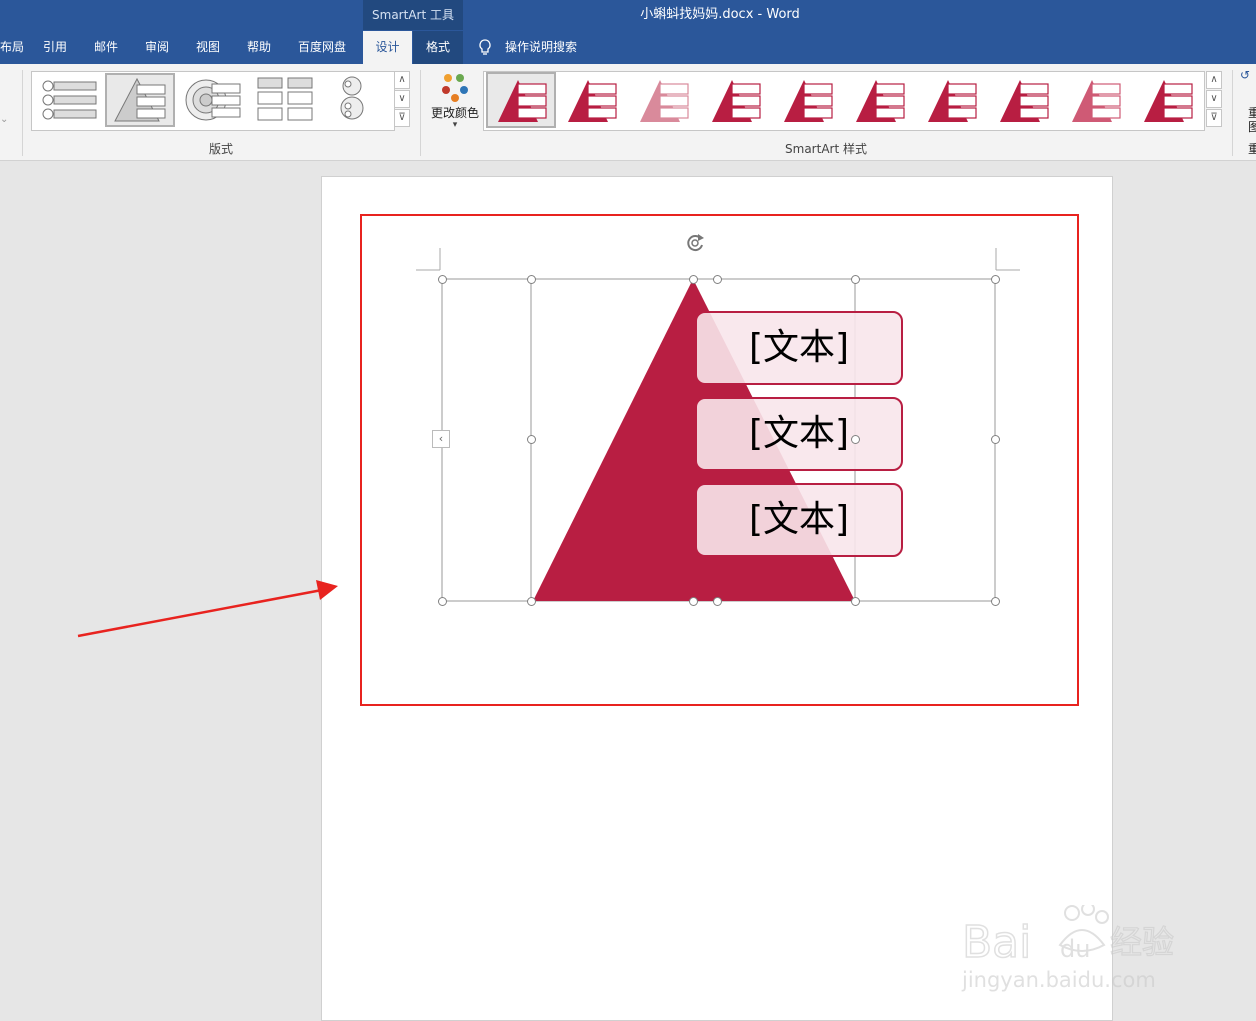  What do you see at coordinates (387, 47) in the screenshot?
I see `tab-design: 设计` at bounding box center [387, 47].